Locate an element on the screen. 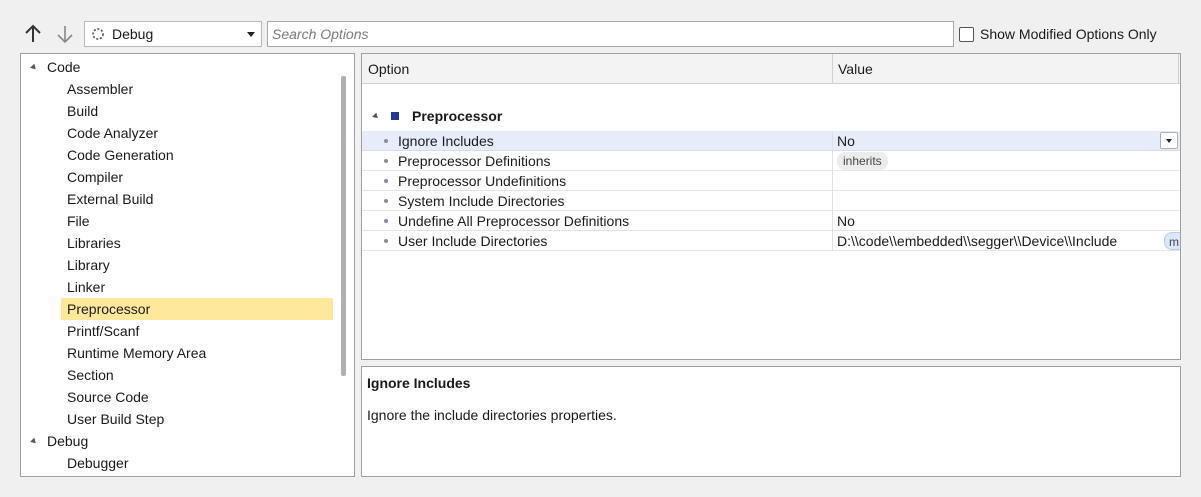 The width and height of the screenshot is (1201, 497). tree-item-label: Debugger is located at coordinates (98, 463).